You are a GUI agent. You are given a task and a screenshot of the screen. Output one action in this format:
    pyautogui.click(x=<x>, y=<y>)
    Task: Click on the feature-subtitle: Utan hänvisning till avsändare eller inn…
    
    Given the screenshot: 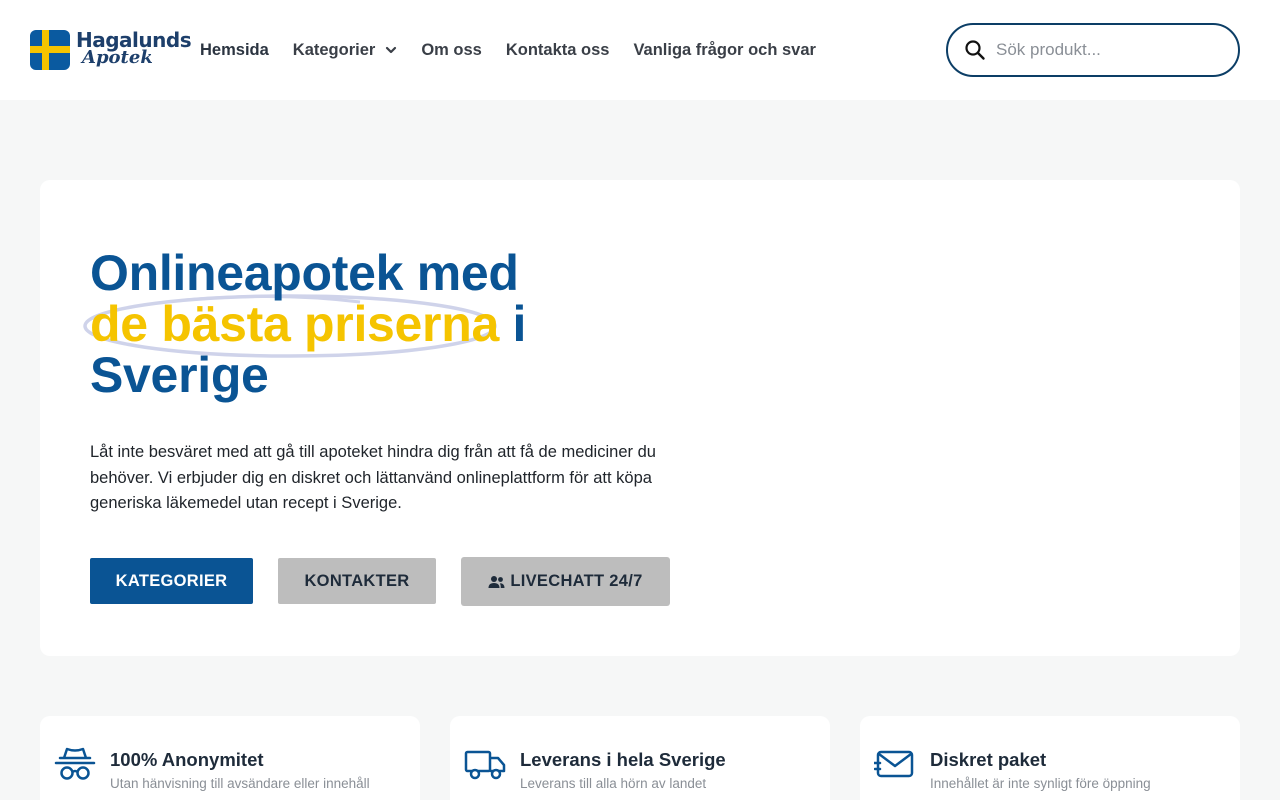 What is the action you would take?
    pyautogui.click(x=240, y=783)
    